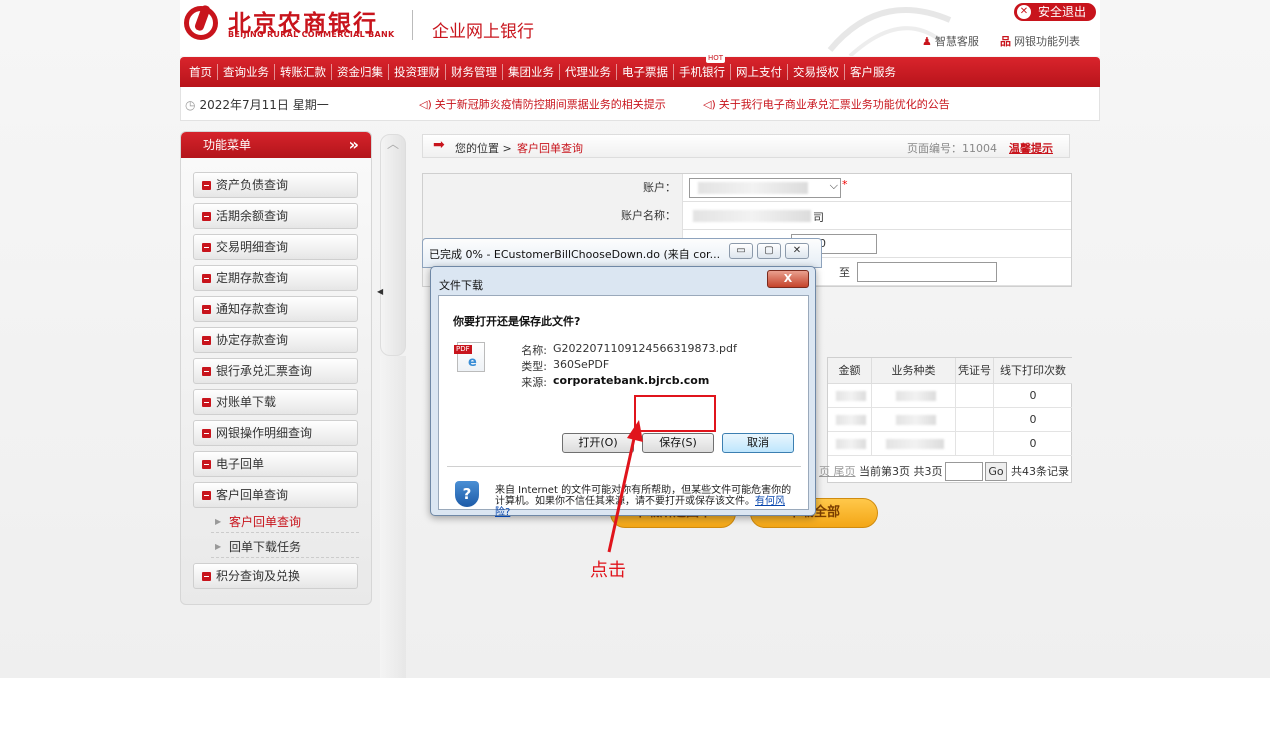 Image resolution: width=1270 pixels, height=741 pixels. Describe the element at coordinates (542, 104) in the screenshot. I see `notice-link-1: ◁) 关于新冠肺炎疫情防控期间票据业务的相关提示` at that location.